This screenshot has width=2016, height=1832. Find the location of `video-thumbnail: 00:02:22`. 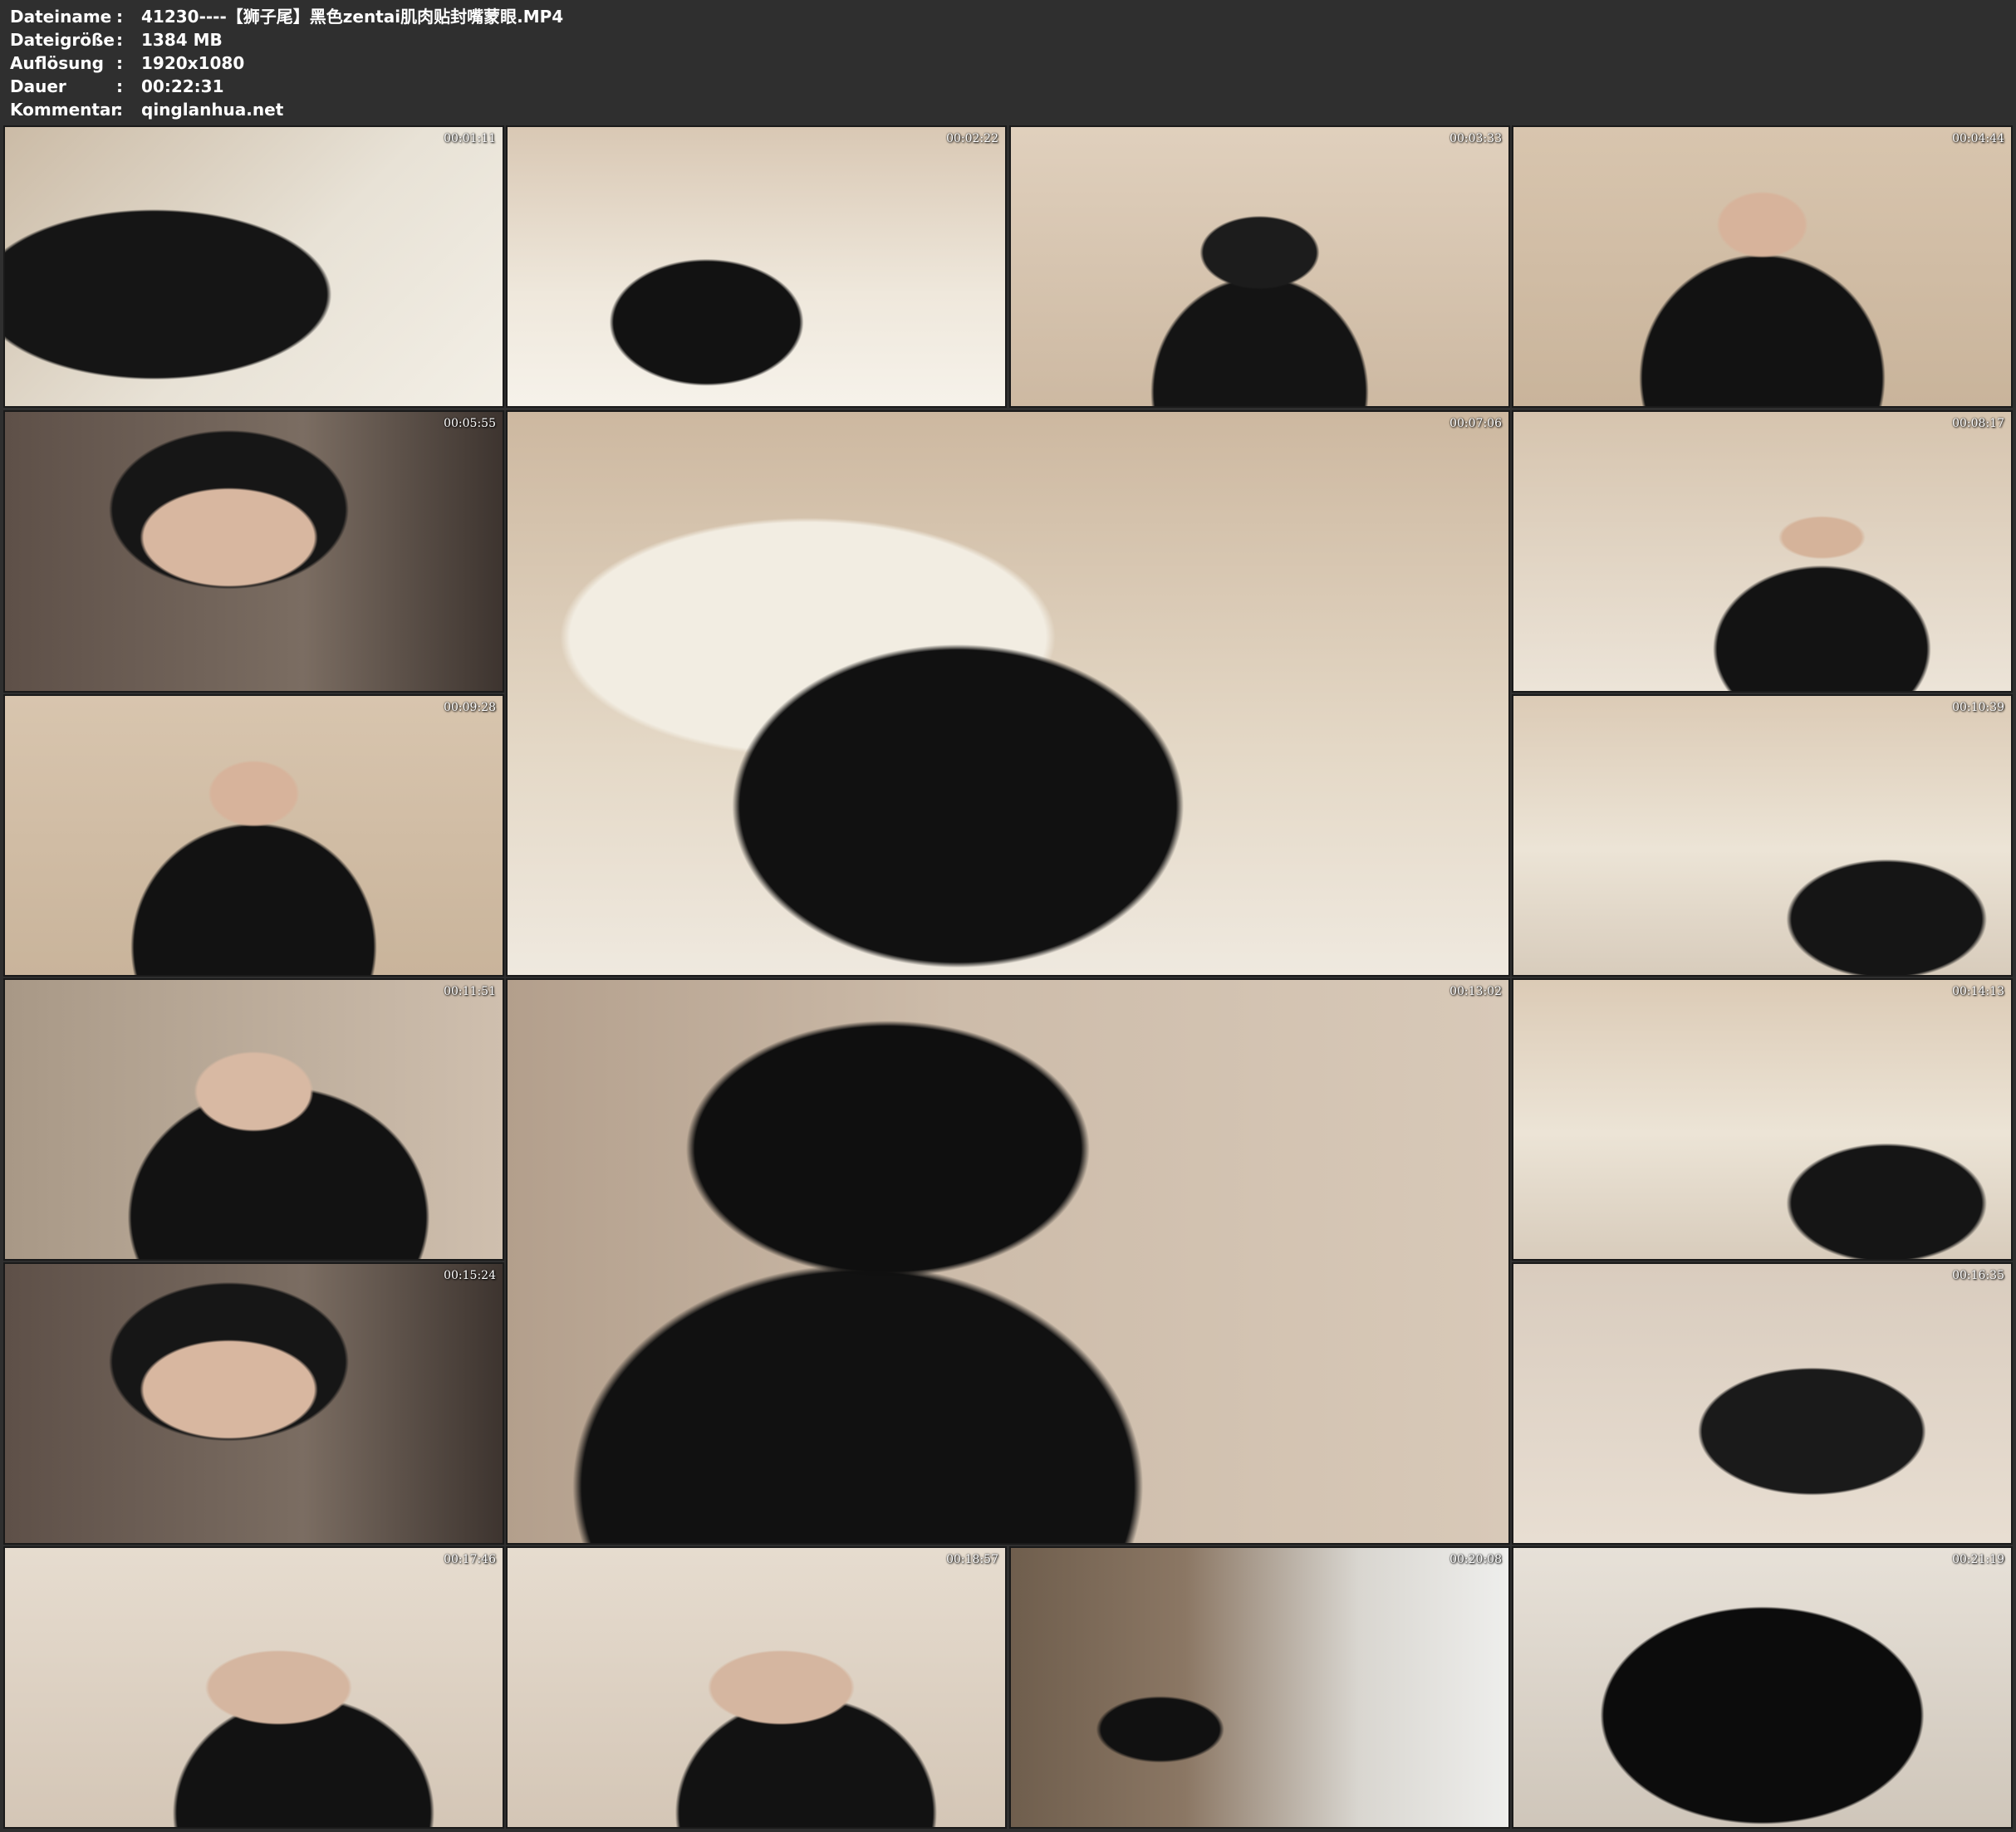

video-thumbnail: 00:02:22 is located at coordinates (756, 266).